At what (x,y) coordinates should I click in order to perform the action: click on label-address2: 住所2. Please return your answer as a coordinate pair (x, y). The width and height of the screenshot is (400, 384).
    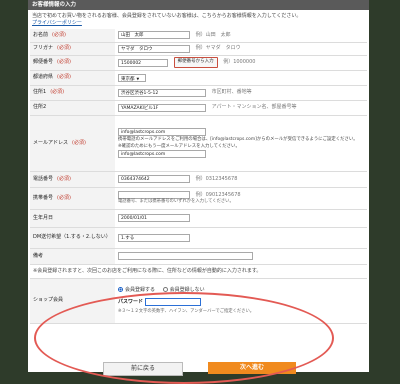
    Looking at the image, I should click on (72, 108).